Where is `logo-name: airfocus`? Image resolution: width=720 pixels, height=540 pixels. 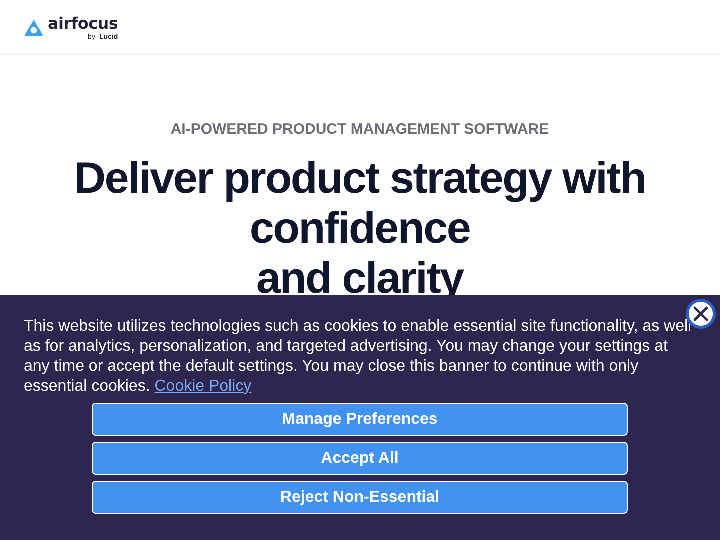
logo-name: airfocus is located at coordinates (83, 24).